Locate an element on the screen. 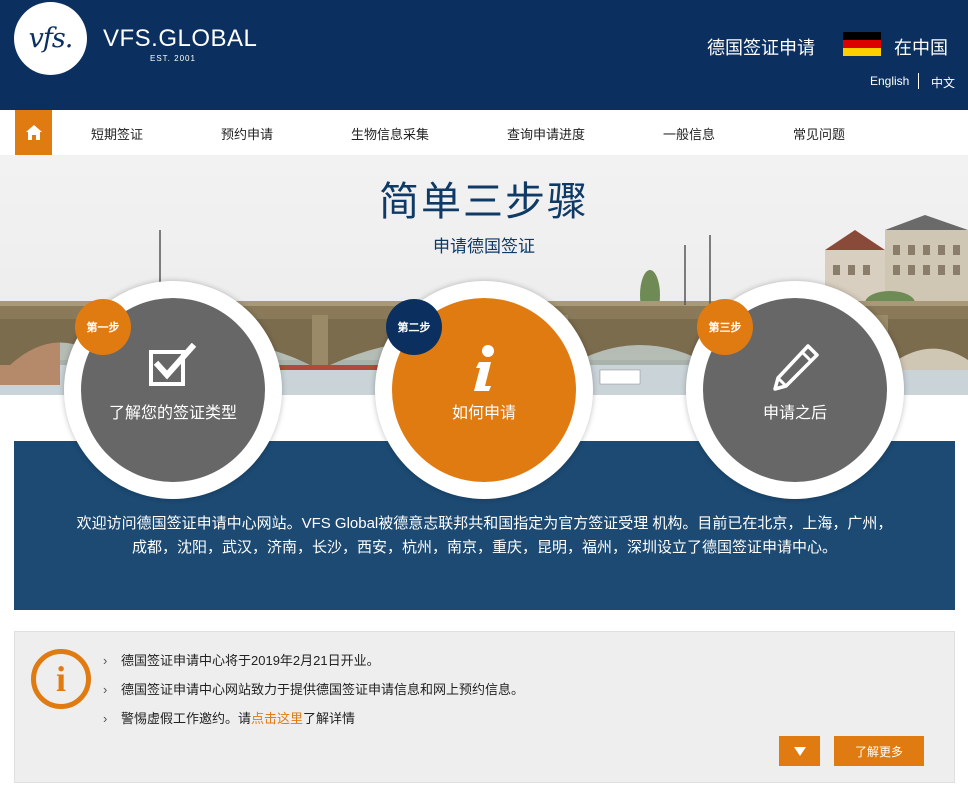  main-nav: 短期签证 预约申请 生物信息采集 查询申请进度 一般信息 常见问题 is located at coordinates (484, 132).